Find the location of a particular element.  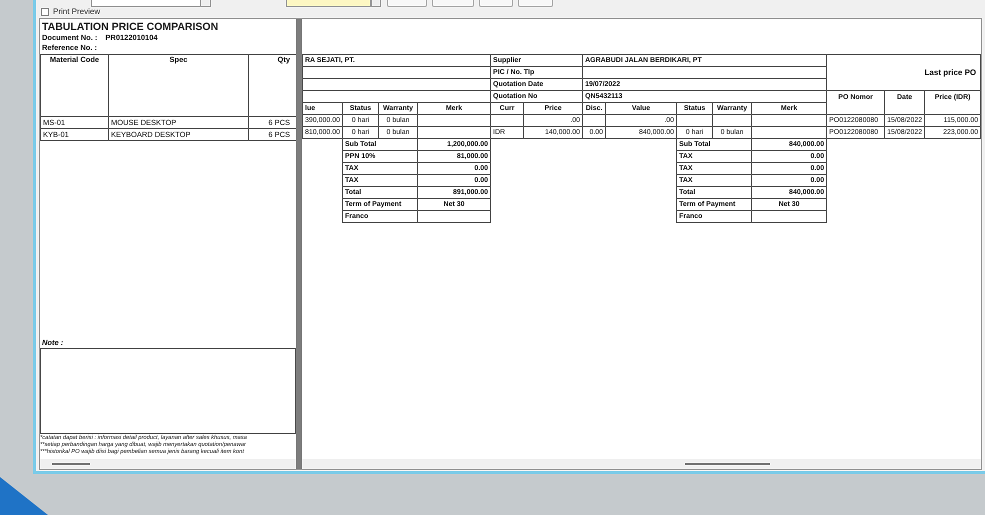

note-box is located at coordinates (168, 391).